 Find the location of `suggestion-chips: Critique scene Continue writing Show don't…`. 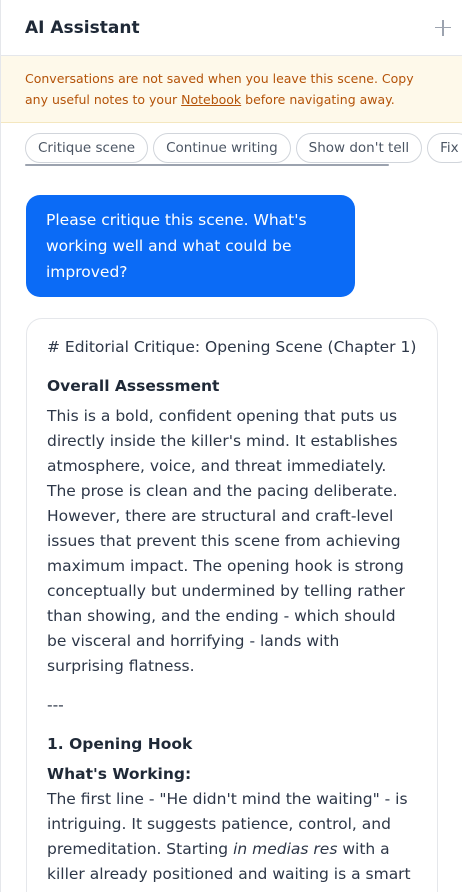

suggestion-chips: Critique scene Continue writing Show don't… is located at coordinates (231, 146).